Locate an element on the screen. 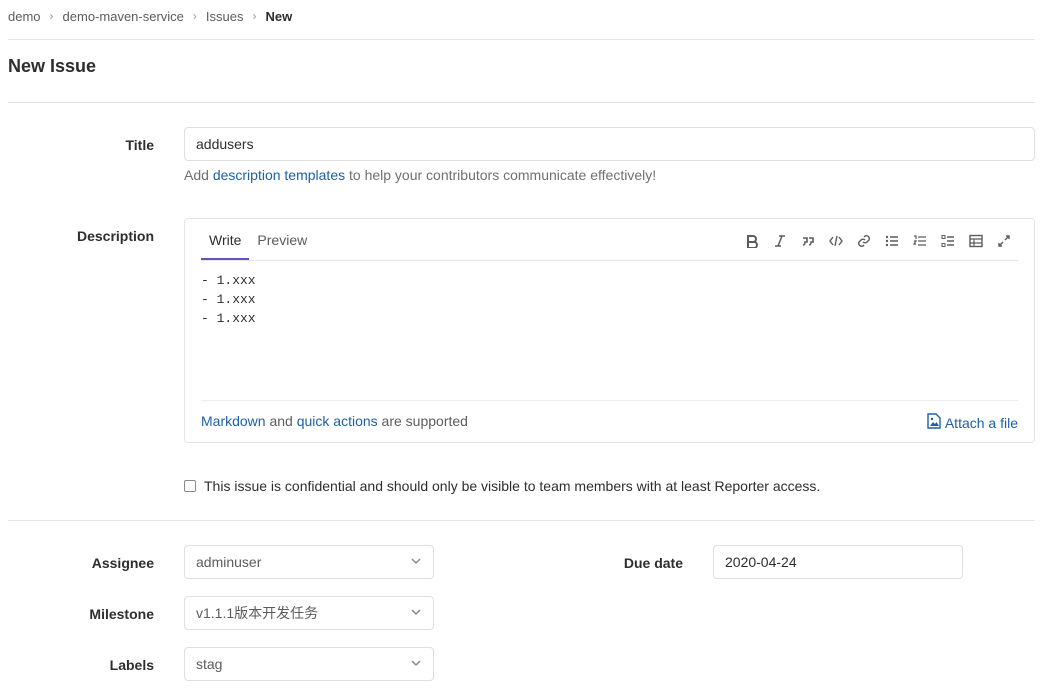  labels-dropdown: stag is located at coordinates (309, 664).